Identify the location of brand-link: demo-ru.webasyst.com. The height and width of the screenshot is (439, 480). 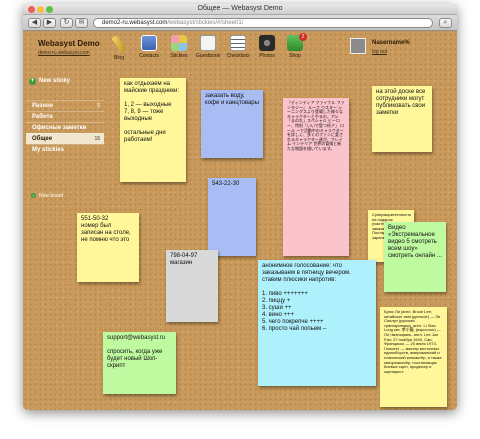
(64, 53).